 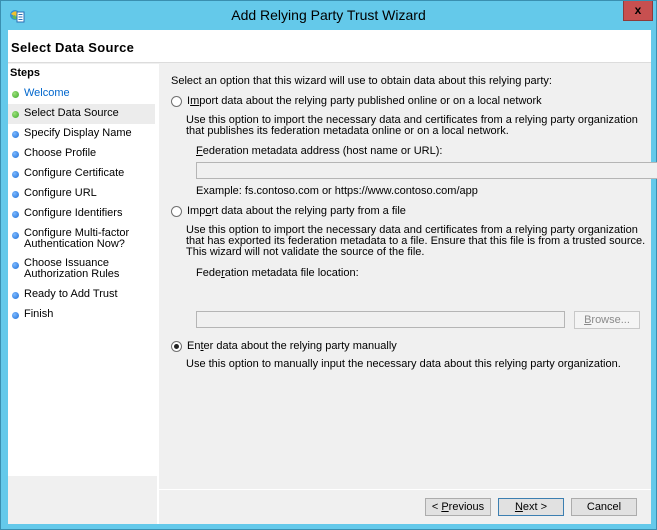 I want to click on cancel-button: Cancel, so click(x=604, y=507).